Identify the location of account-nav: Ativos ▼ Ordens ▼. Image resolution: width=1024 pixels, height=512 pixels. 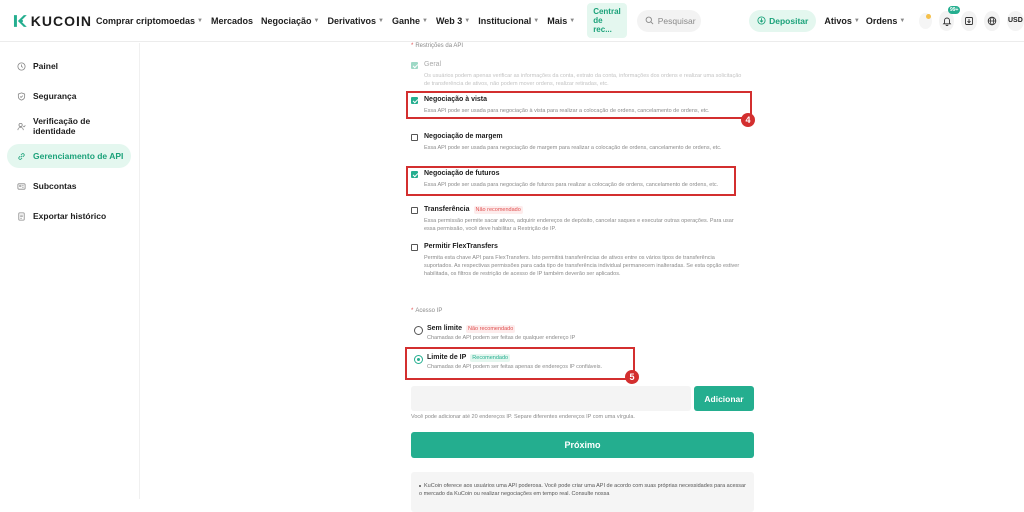
(867, 21).